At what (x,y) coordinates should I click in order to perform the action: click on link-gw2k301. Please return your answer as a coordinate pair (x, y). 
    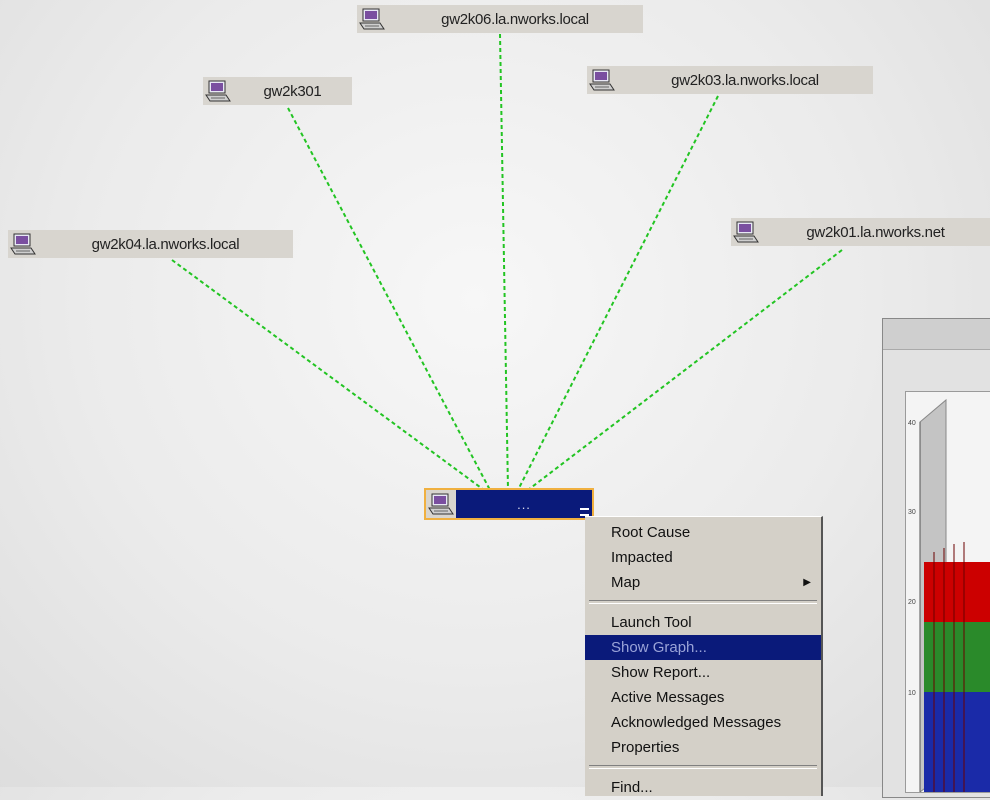
    Looking at the image, I should click on (389, 299).